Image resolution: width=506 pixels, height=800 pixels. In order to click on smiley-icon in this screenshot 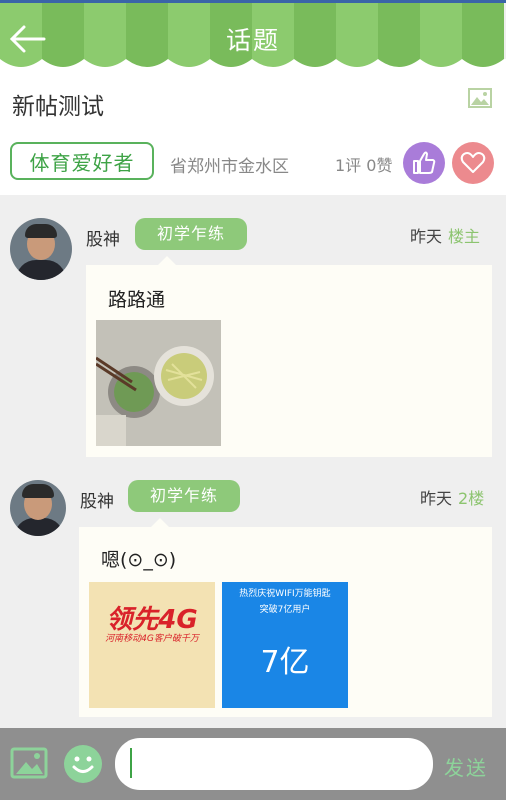, I will do `click(83, 764)`.